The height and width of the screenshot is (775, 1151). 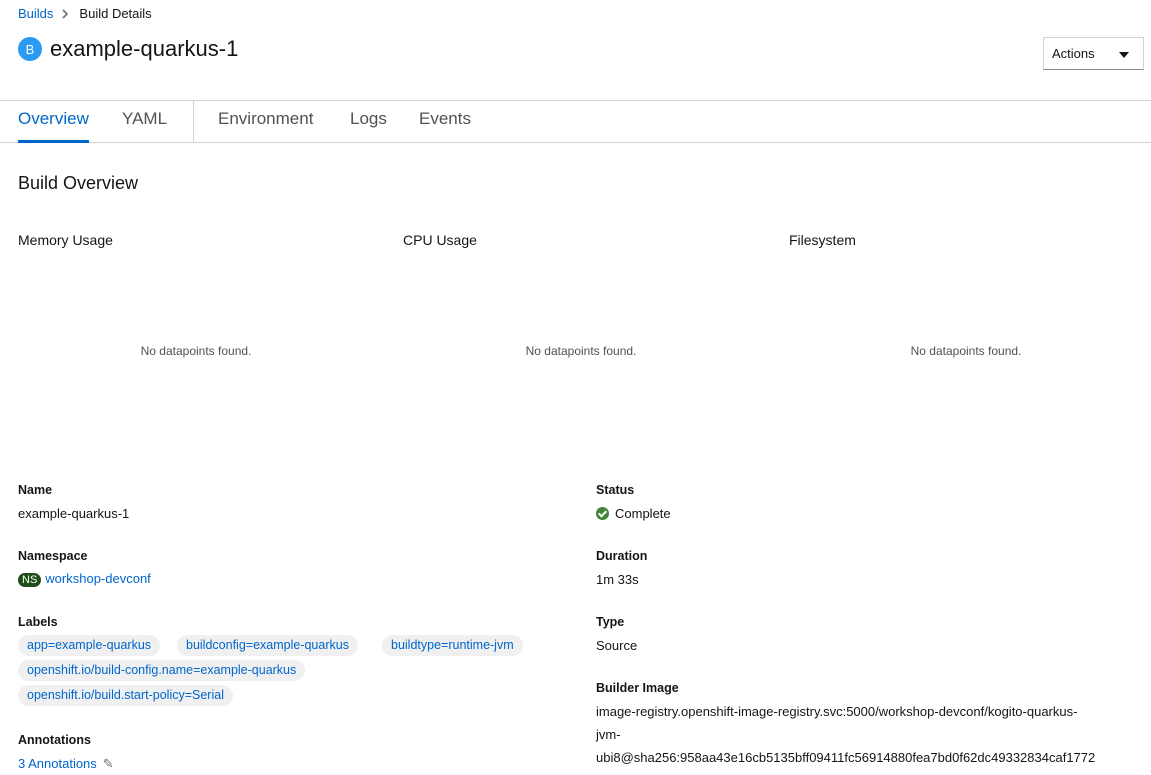 I want to click on cpu-usage-empty: No datapoints found., so click(x=581, y=351).